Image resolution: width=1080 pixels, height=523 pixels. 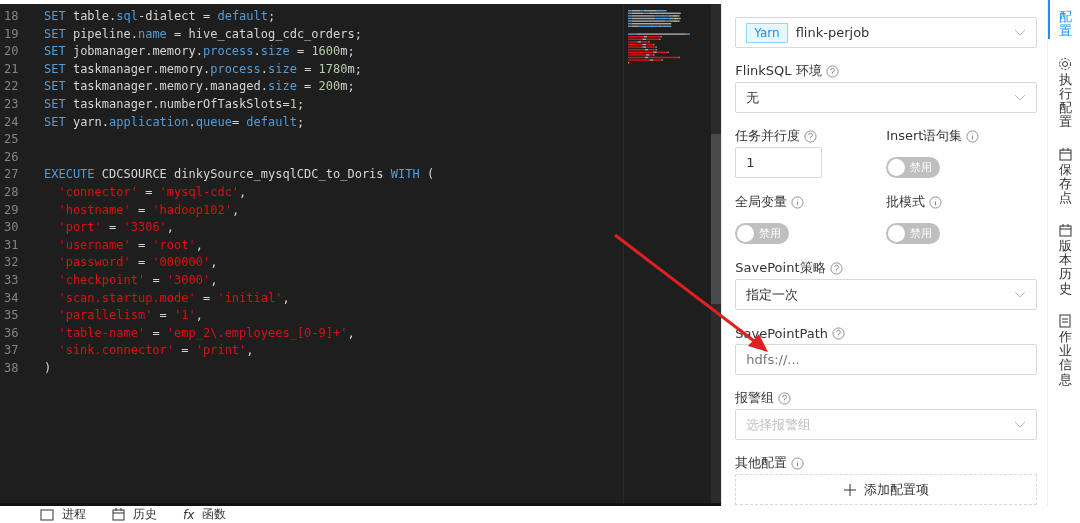 I want to click on cluster-type-tag: Yarn, so click(x=767, y=32).